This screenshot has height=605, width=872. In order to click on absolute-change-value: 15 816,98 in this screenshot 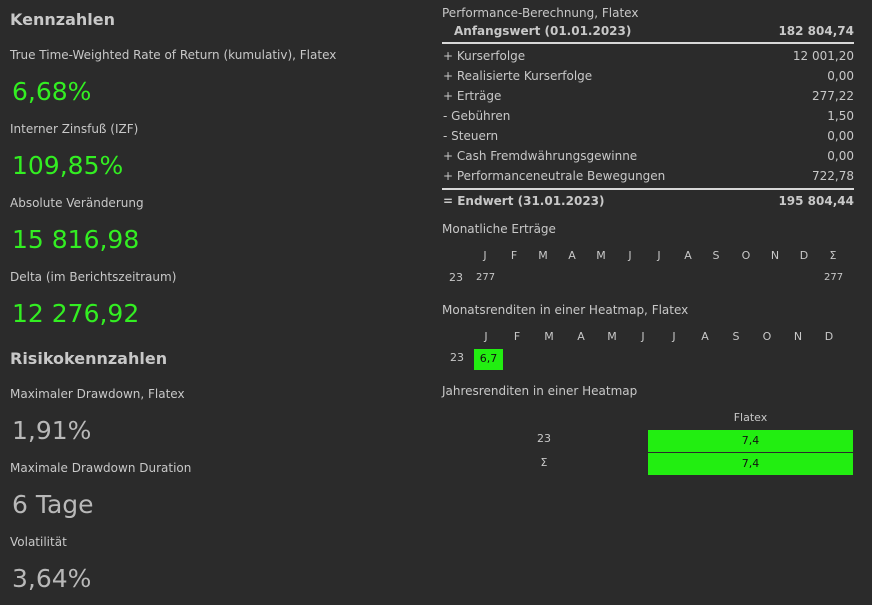, I will do `click(76, 239)`.